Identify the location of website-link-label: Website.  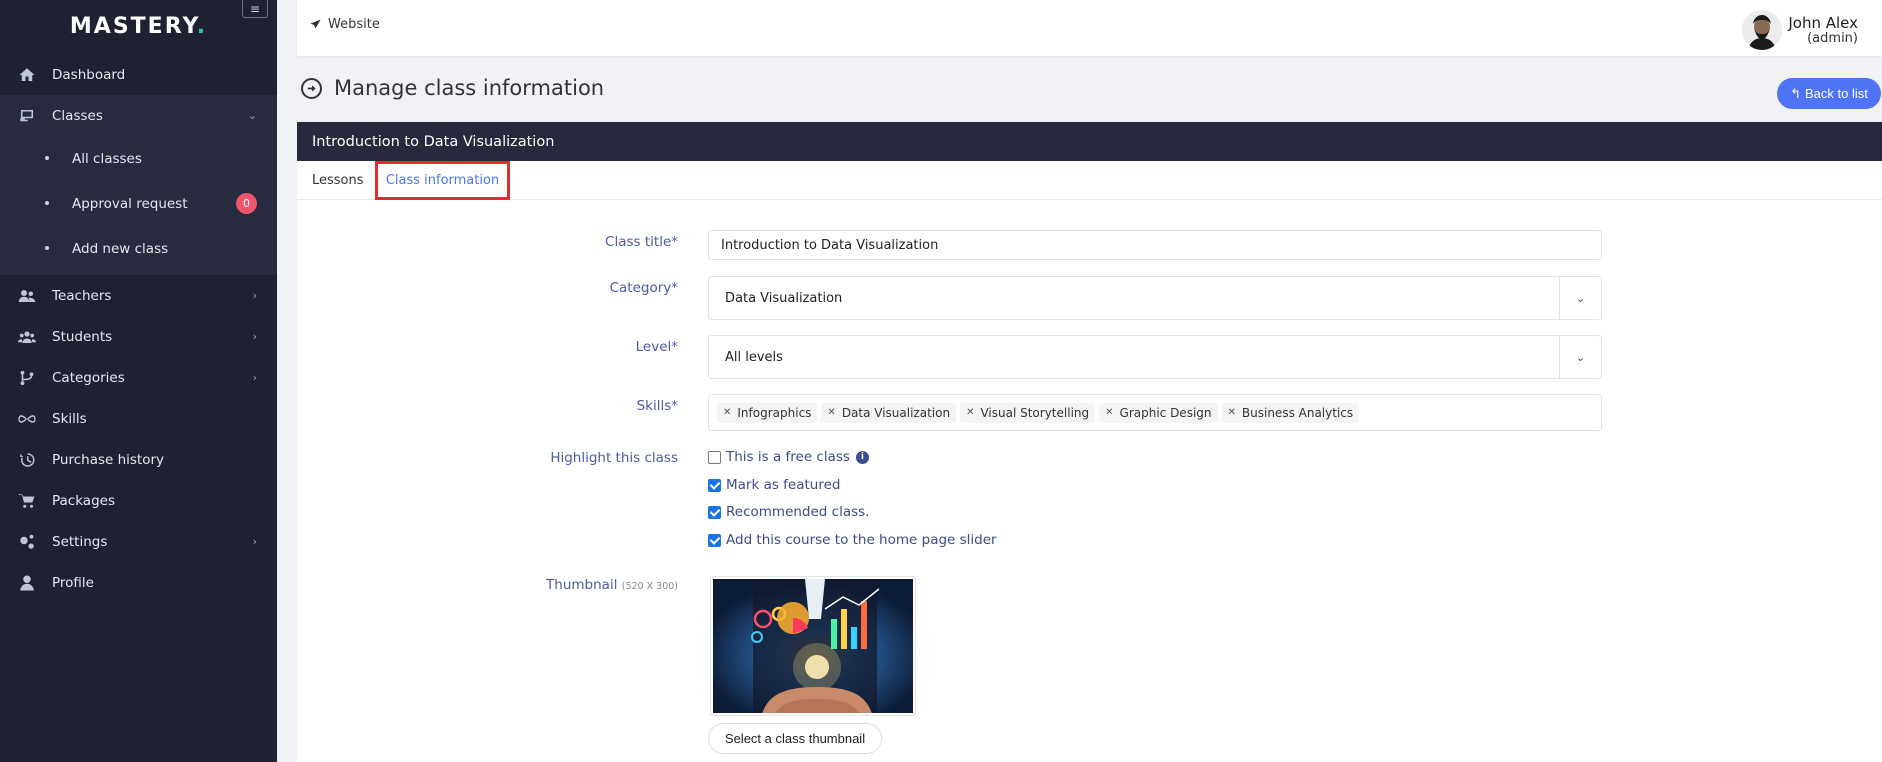
(354, 24).